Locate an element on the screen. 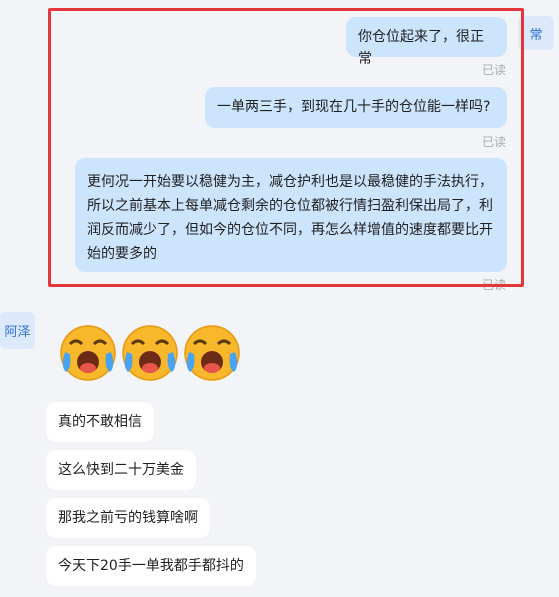  message-text: 那我之前亏的钱算啥啊 is located at coordinates (128, 518).